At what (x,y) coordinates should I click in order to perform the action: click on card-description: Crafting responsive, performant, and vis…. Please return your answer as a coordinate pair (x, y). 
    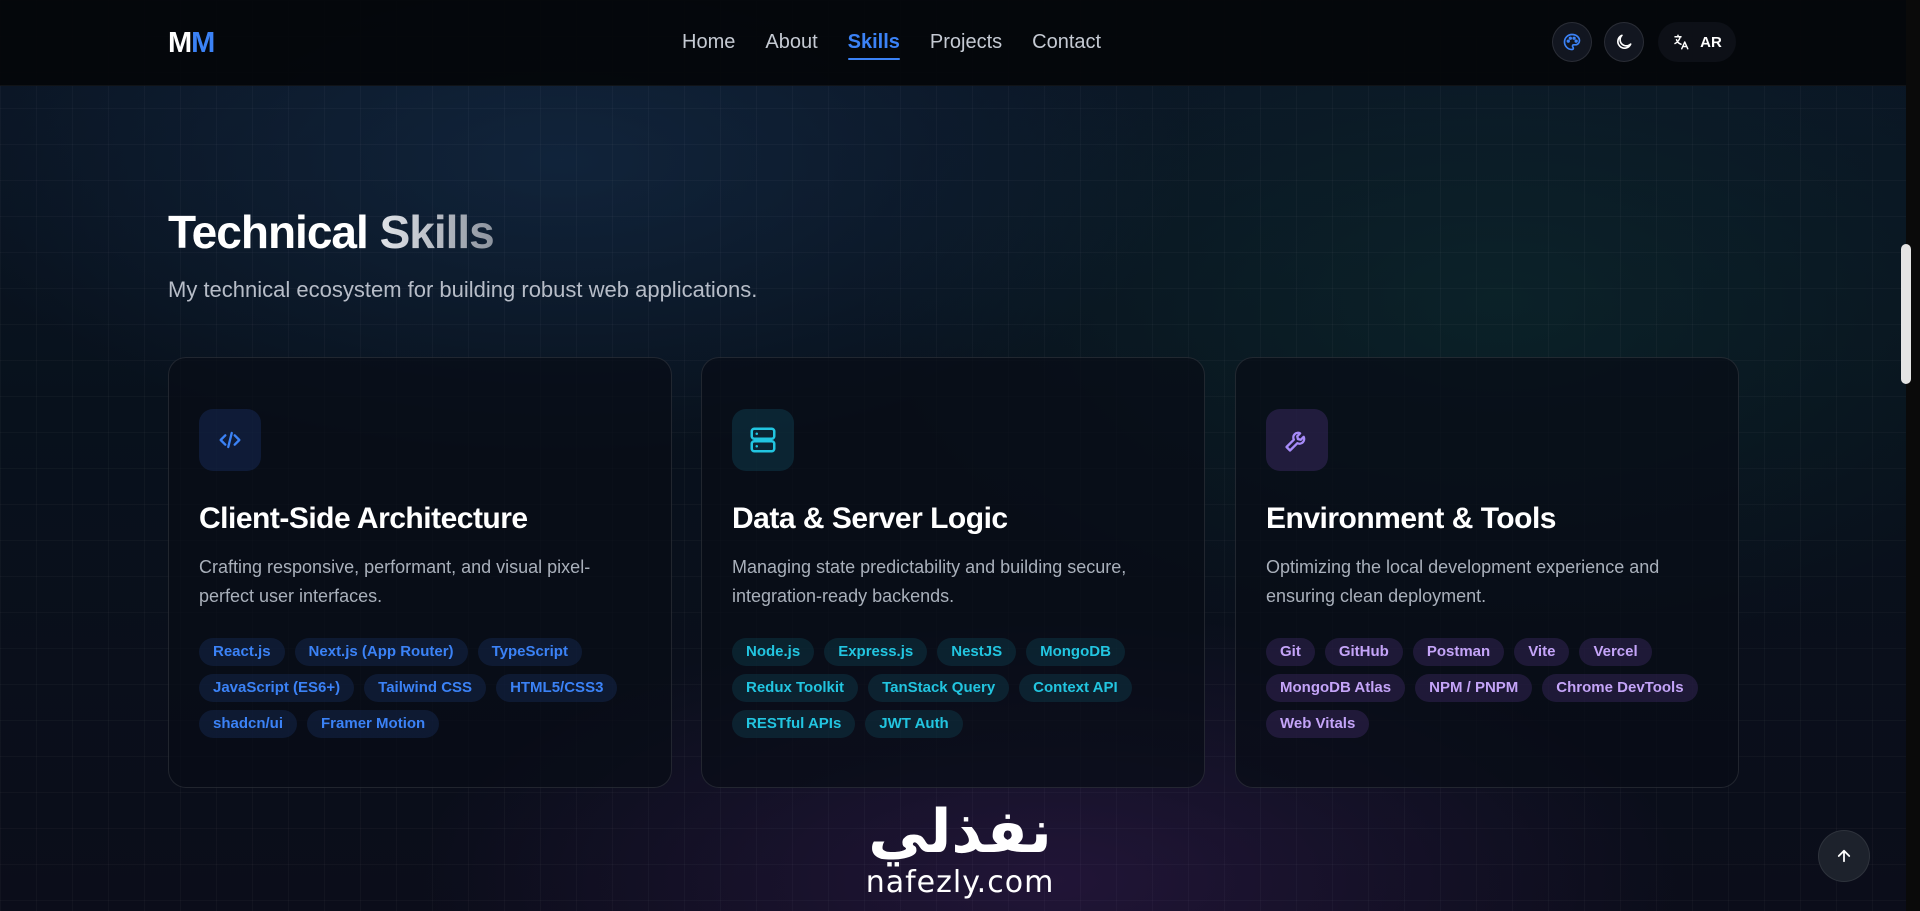
    Looking at the image, I should click on (395, 581).